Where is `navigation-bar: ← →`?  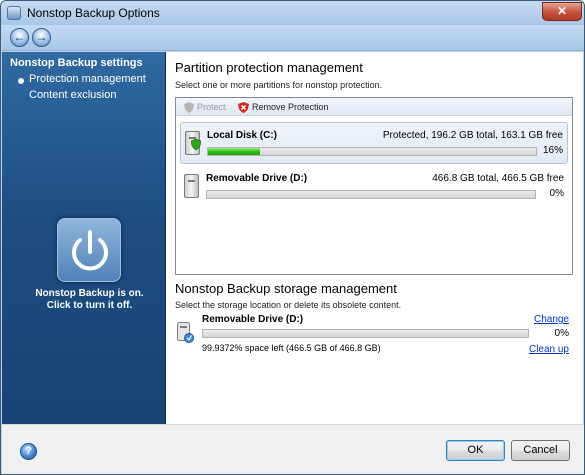 navigation-bar: ← → is located at coordinates (293, 38).